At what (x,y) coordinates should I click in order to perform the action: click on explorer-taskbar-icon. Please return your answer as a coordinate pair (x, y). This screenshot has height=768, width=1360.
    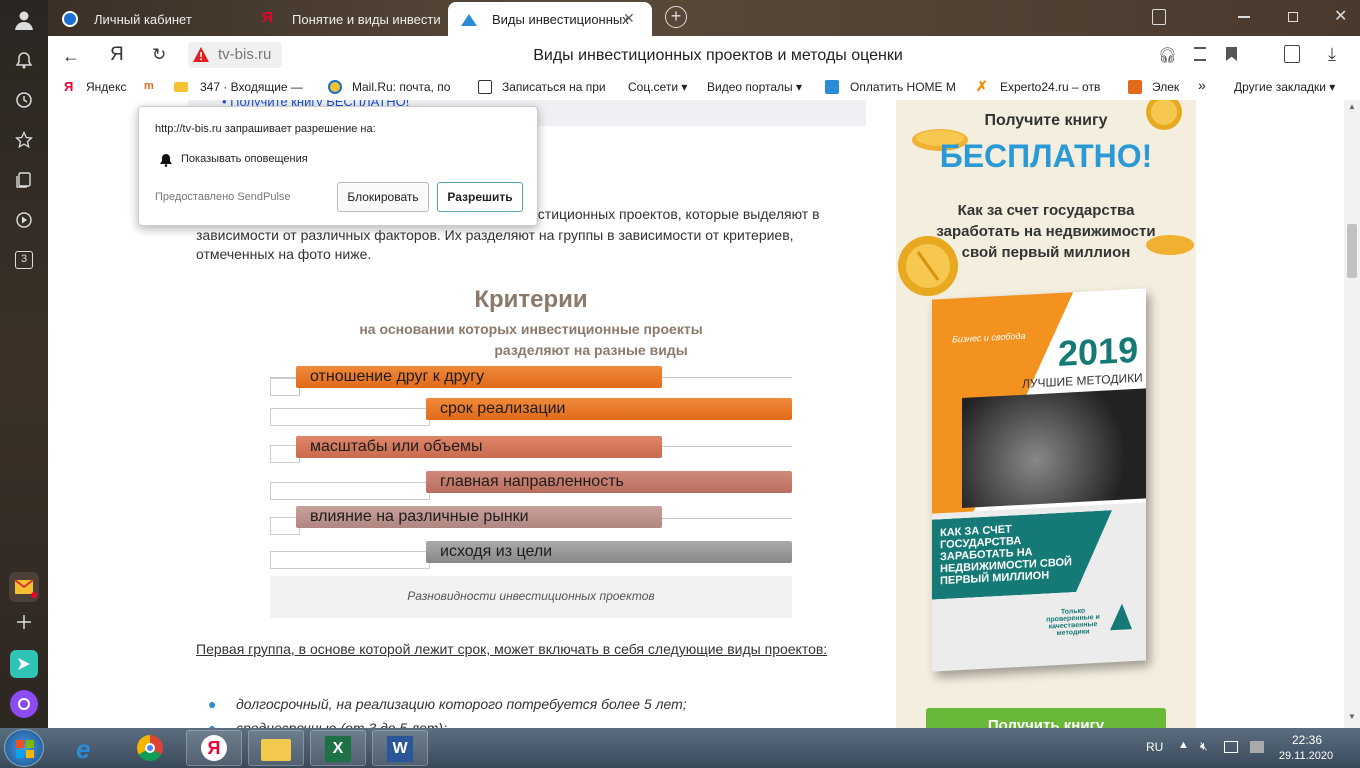
    Looking at the image, I should click on (276, 748).